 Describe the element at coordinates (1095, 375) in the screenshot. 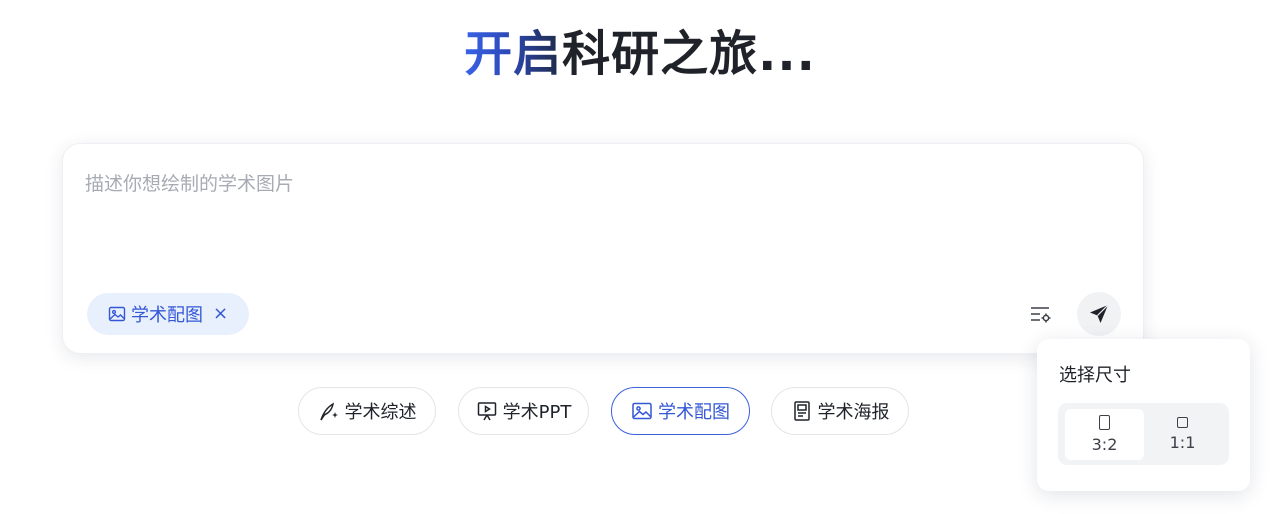

I see `size-popover-title: 选择尺寸` at that location.